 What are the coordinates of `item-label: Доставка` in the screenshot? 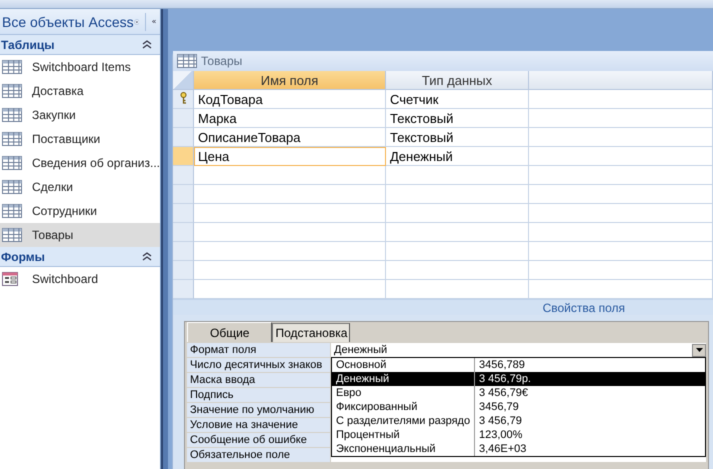 It's located at (58, 91).